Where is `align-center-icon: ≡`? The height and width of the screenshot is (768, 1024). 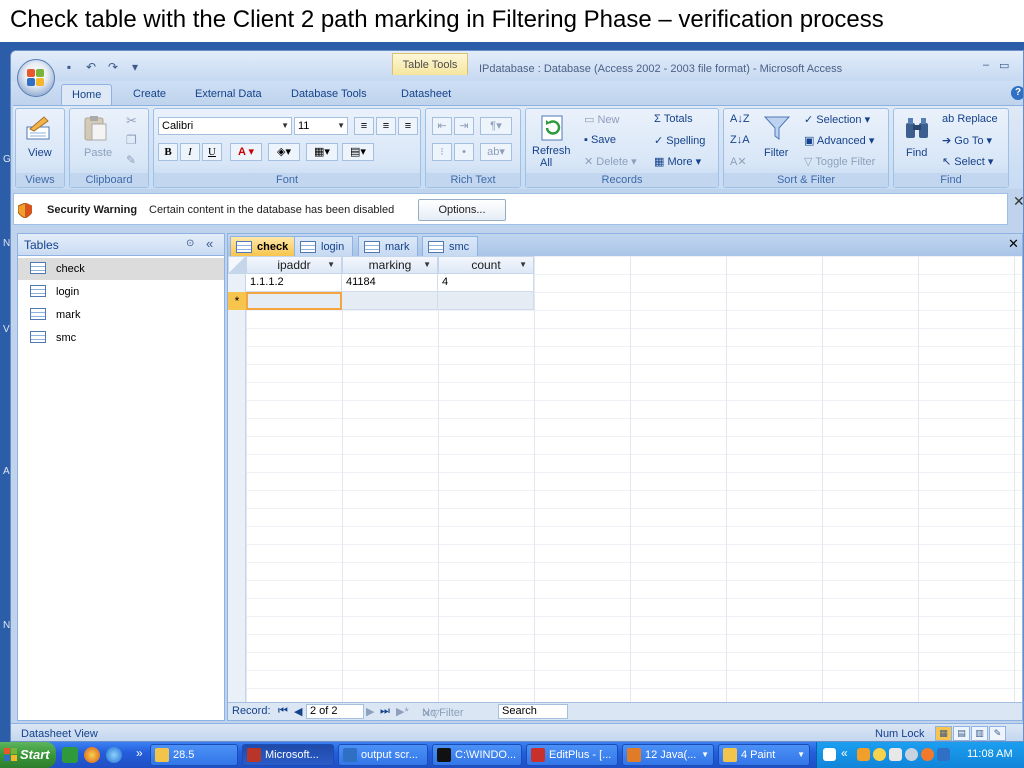
align-center-icon: ≡ is located at coordinates (386, 126).